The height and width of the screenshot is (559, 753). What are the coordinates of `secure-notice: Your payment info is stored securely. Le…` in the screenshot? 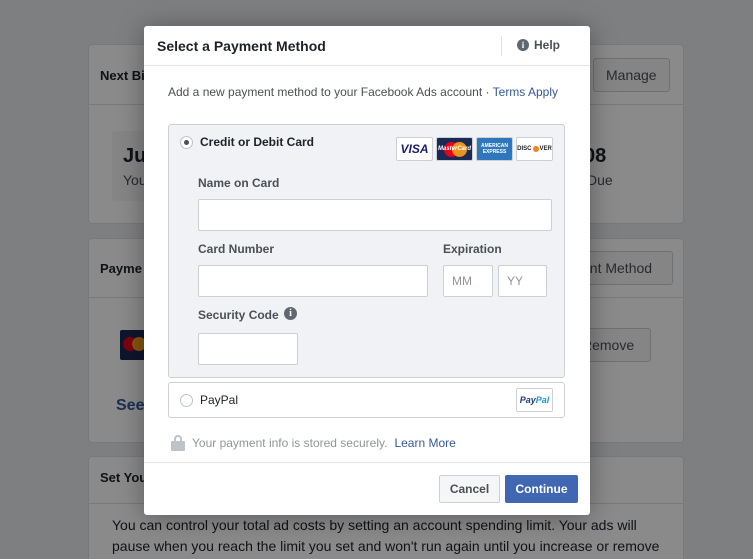 It's located at (313, 443).